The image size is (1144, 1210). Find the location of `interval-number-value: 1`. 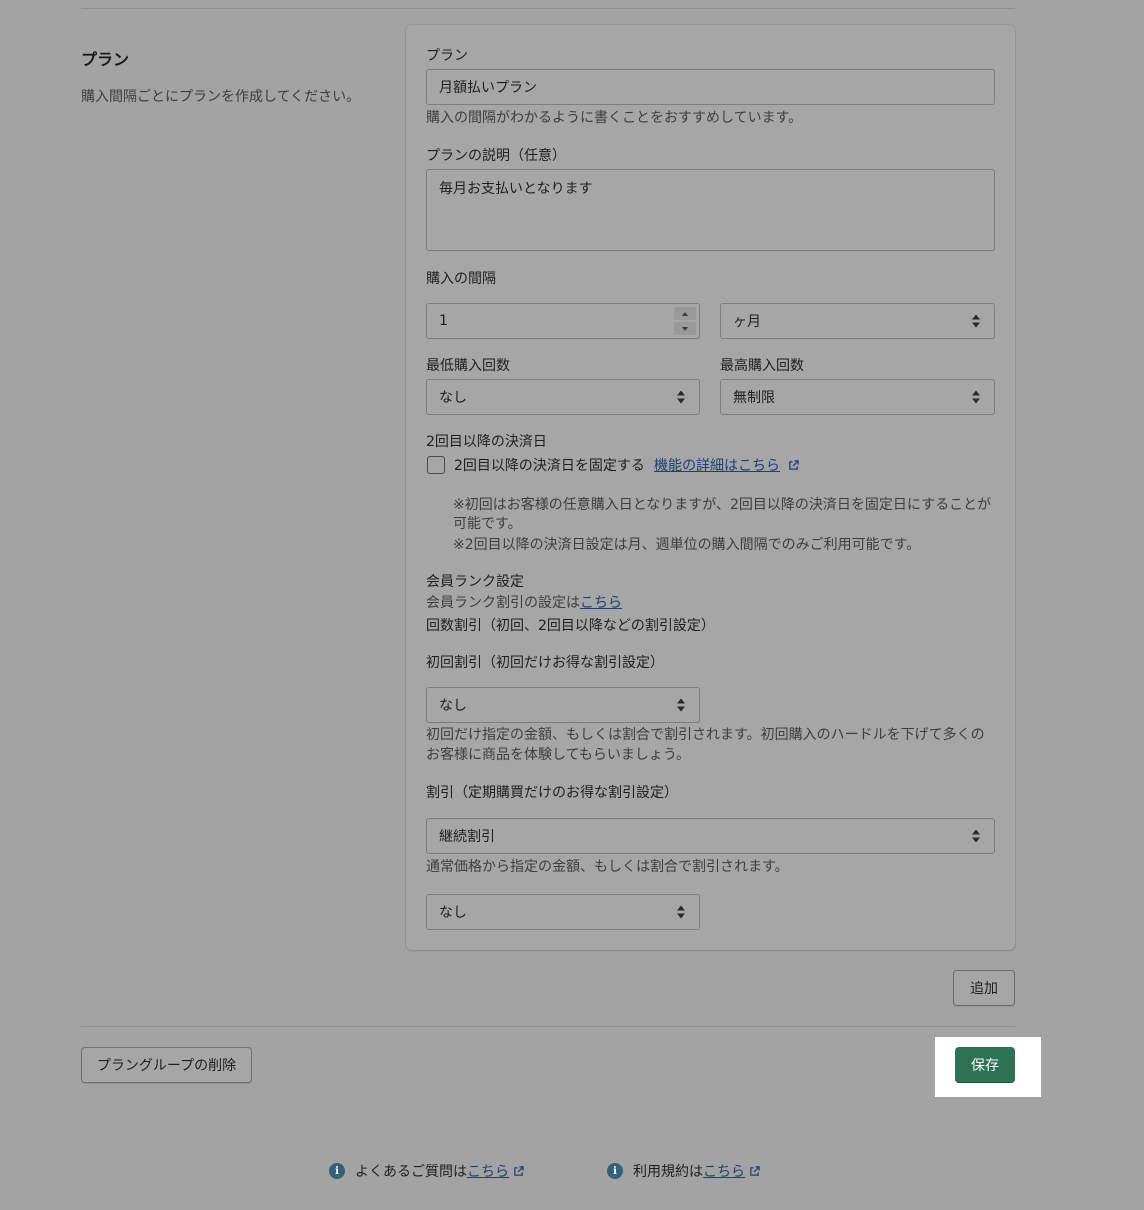

interval-number-value: 1 is located at coordinates (443, 321).